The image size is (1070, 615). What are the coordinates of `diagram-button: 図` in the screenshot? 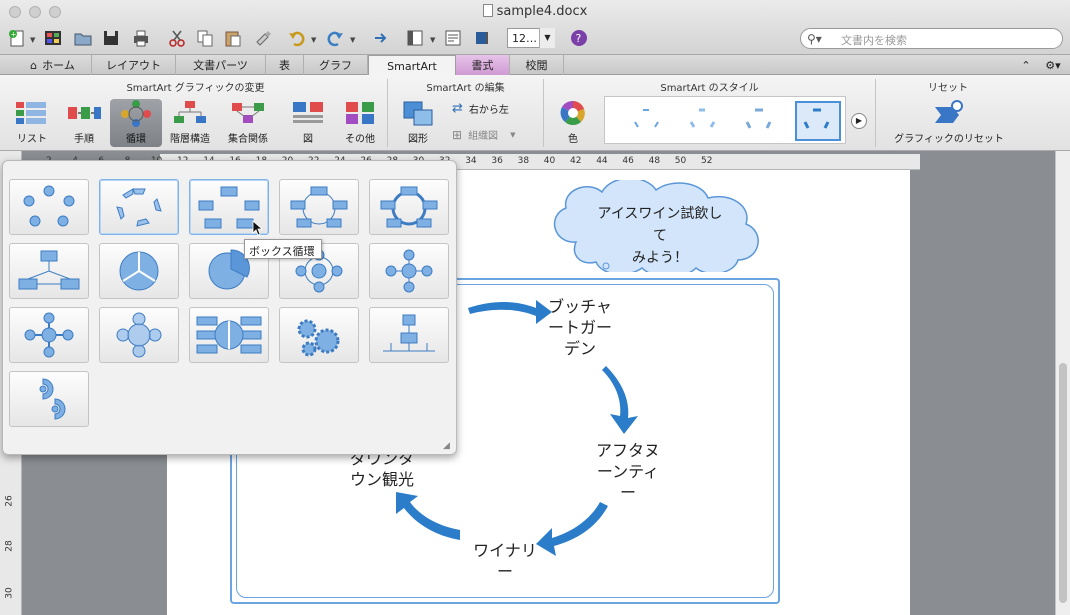 It's located at (308, 123).